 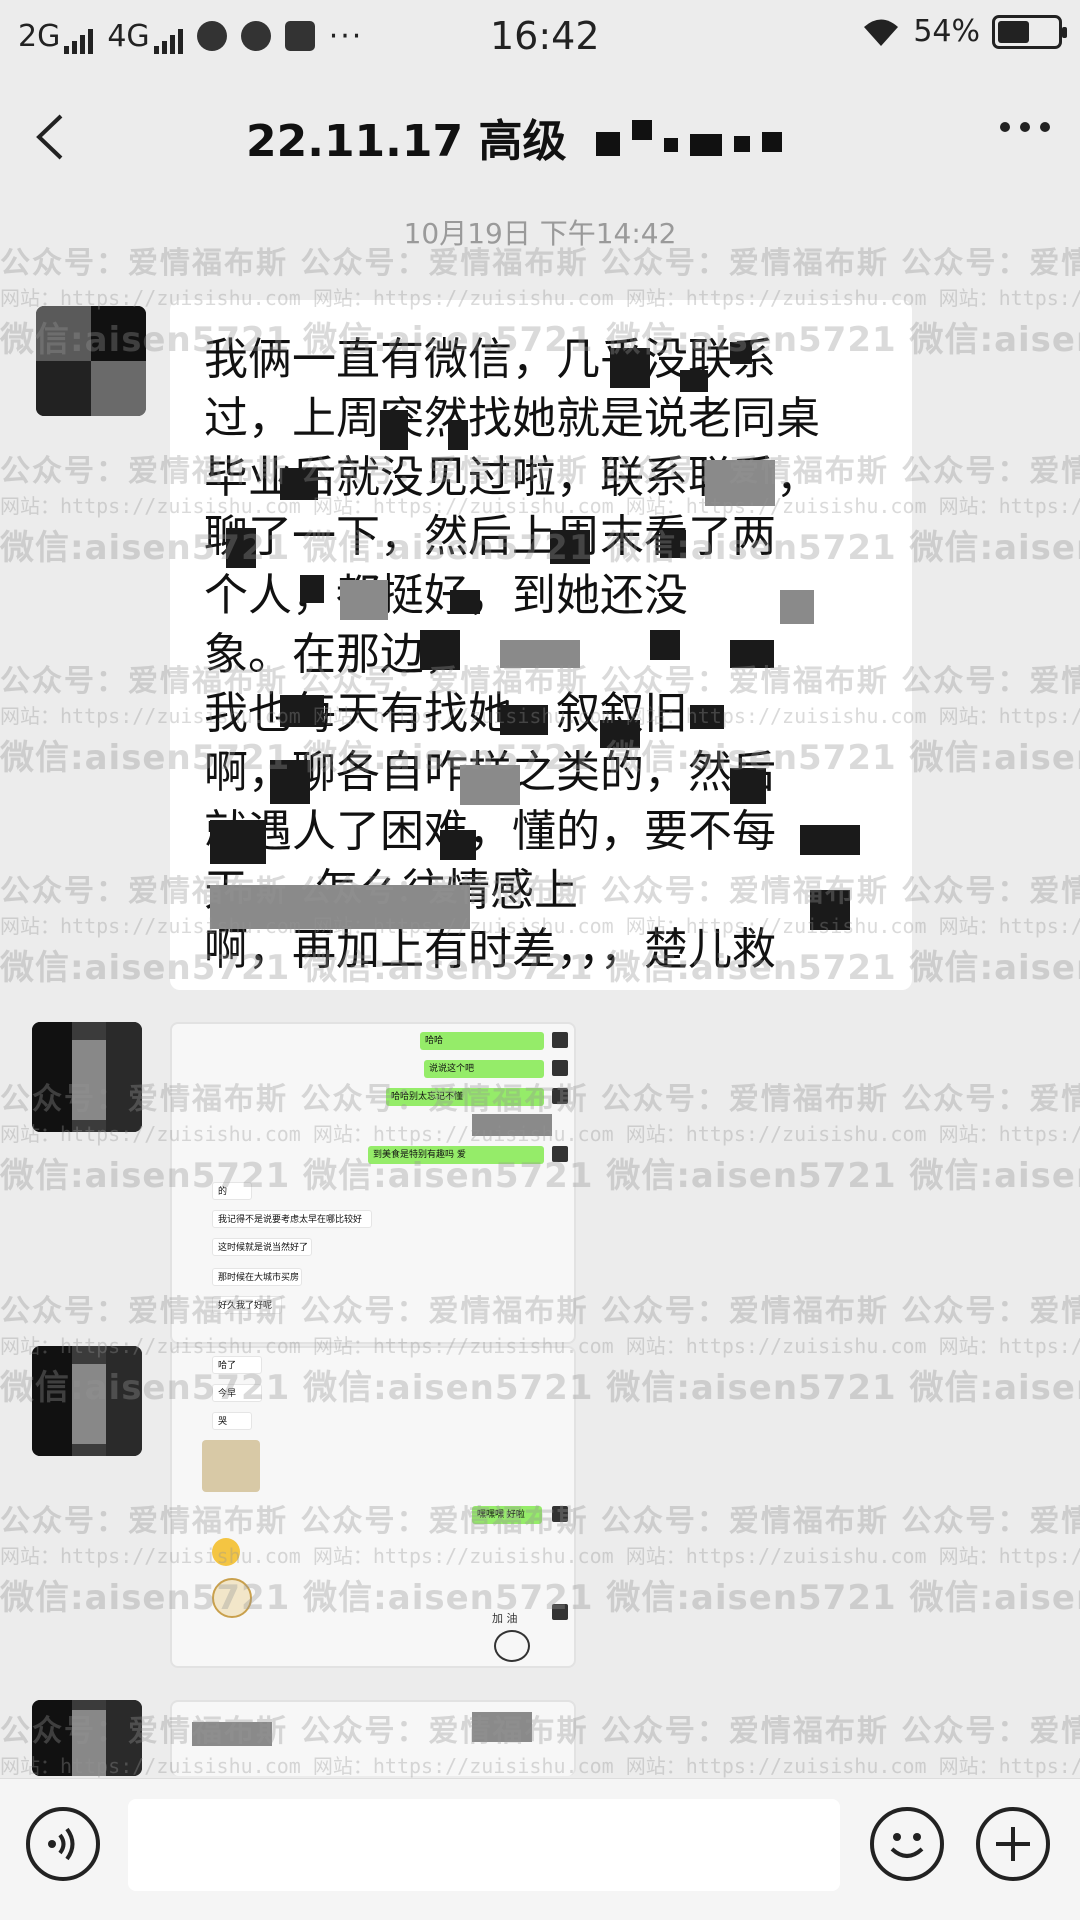 What do you see at coordinates (232, 1421) in the screenshot?
I see `image-chat-bubble: 哭` at bounding box center [232, 1421].